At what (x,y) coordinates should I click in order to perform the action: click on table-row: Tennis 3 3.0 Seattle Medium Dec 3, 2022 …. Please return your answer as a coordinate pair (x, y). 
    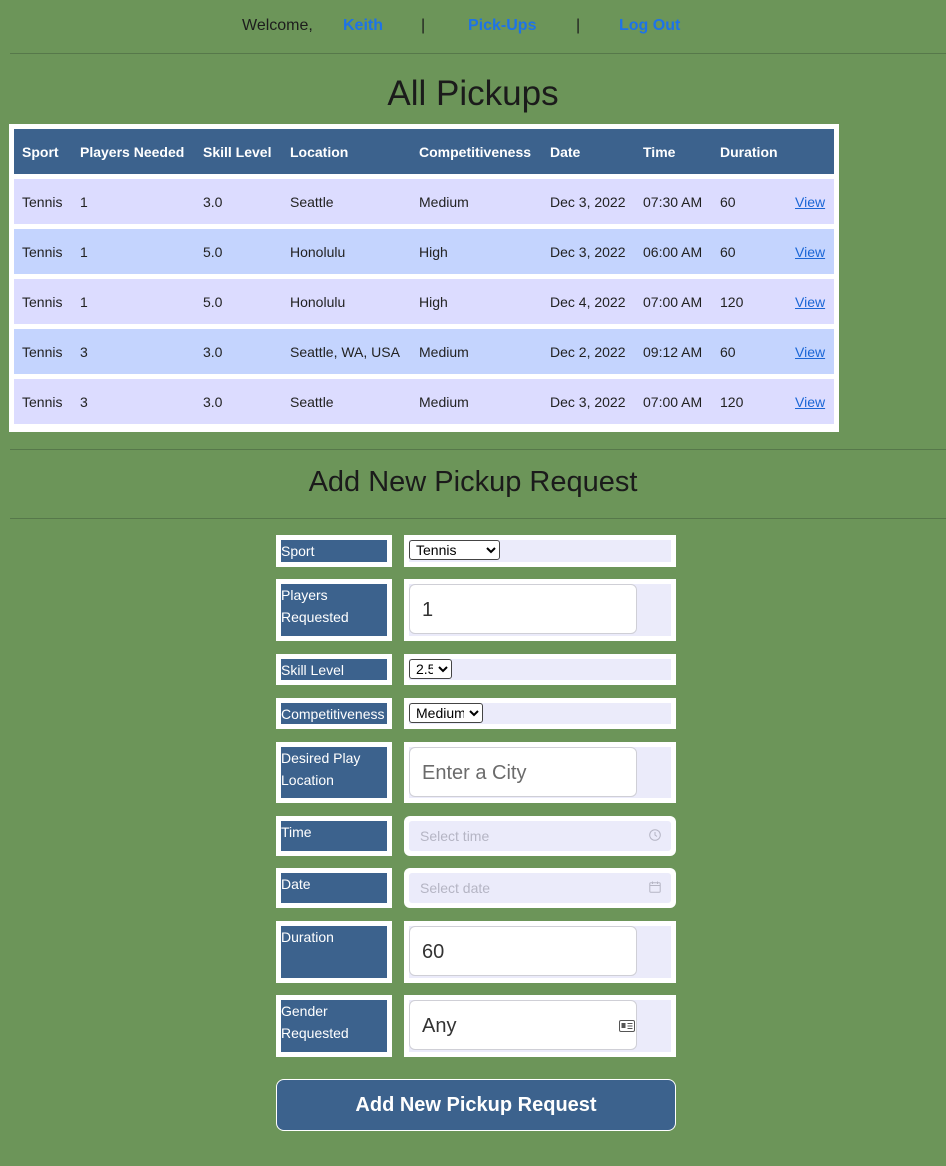
    Looking at the image, I should click on (424, 401).